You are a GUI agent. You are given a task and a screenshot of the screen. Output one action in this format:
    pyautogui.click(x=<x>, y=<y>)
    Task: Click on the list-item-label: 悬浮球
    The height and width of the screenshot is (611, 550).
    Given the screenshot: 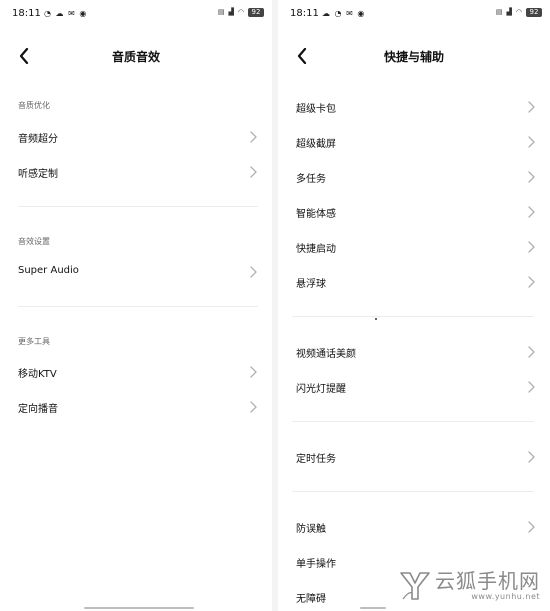 What is the action you would take?
    pyautogui.click(x=311, y=284)
    